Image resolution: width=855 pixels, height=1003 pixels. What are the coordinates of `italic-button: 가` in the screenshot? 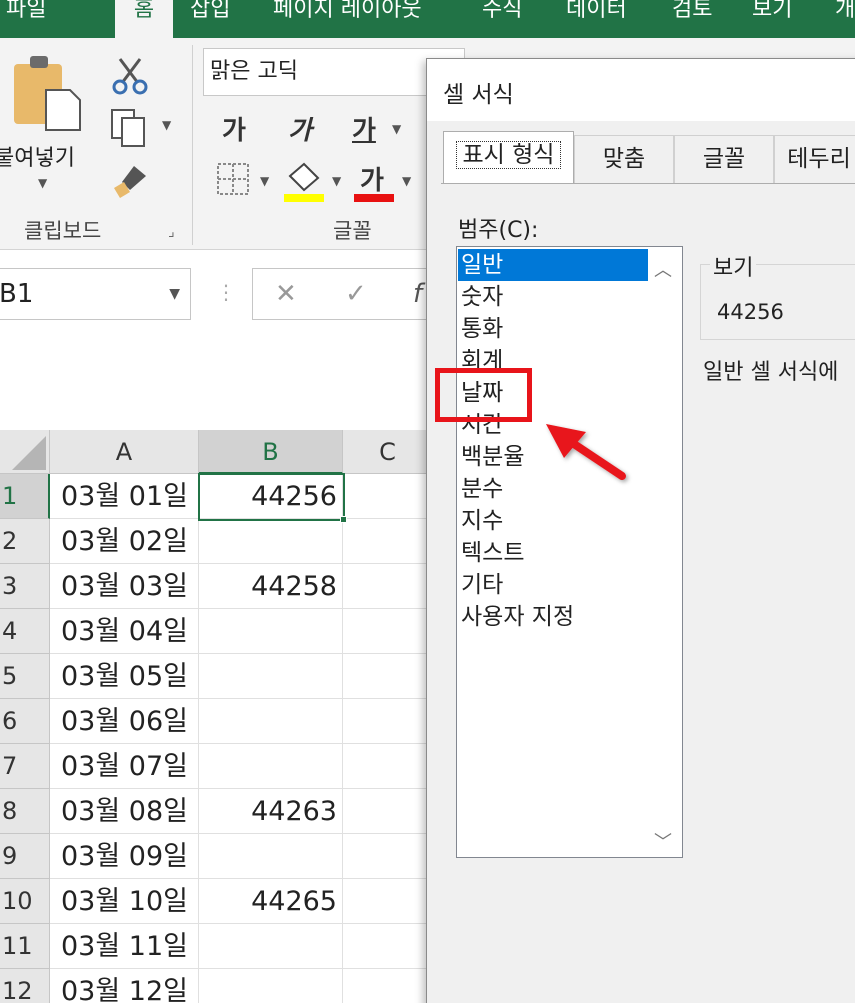 It's located at (300, 128).